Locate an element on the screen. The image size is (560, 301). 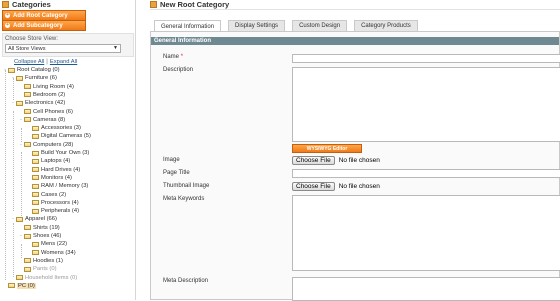
tree-node: Shirts (19) is located at coordinates (39, 228).